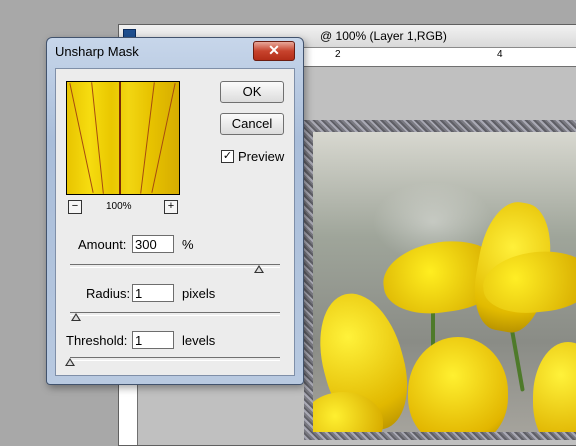 This screenshot has width=576, height=446. Describe the element at coordinates (76, 317) in the screenshot. I see `radius-slider-thumb` at that location.